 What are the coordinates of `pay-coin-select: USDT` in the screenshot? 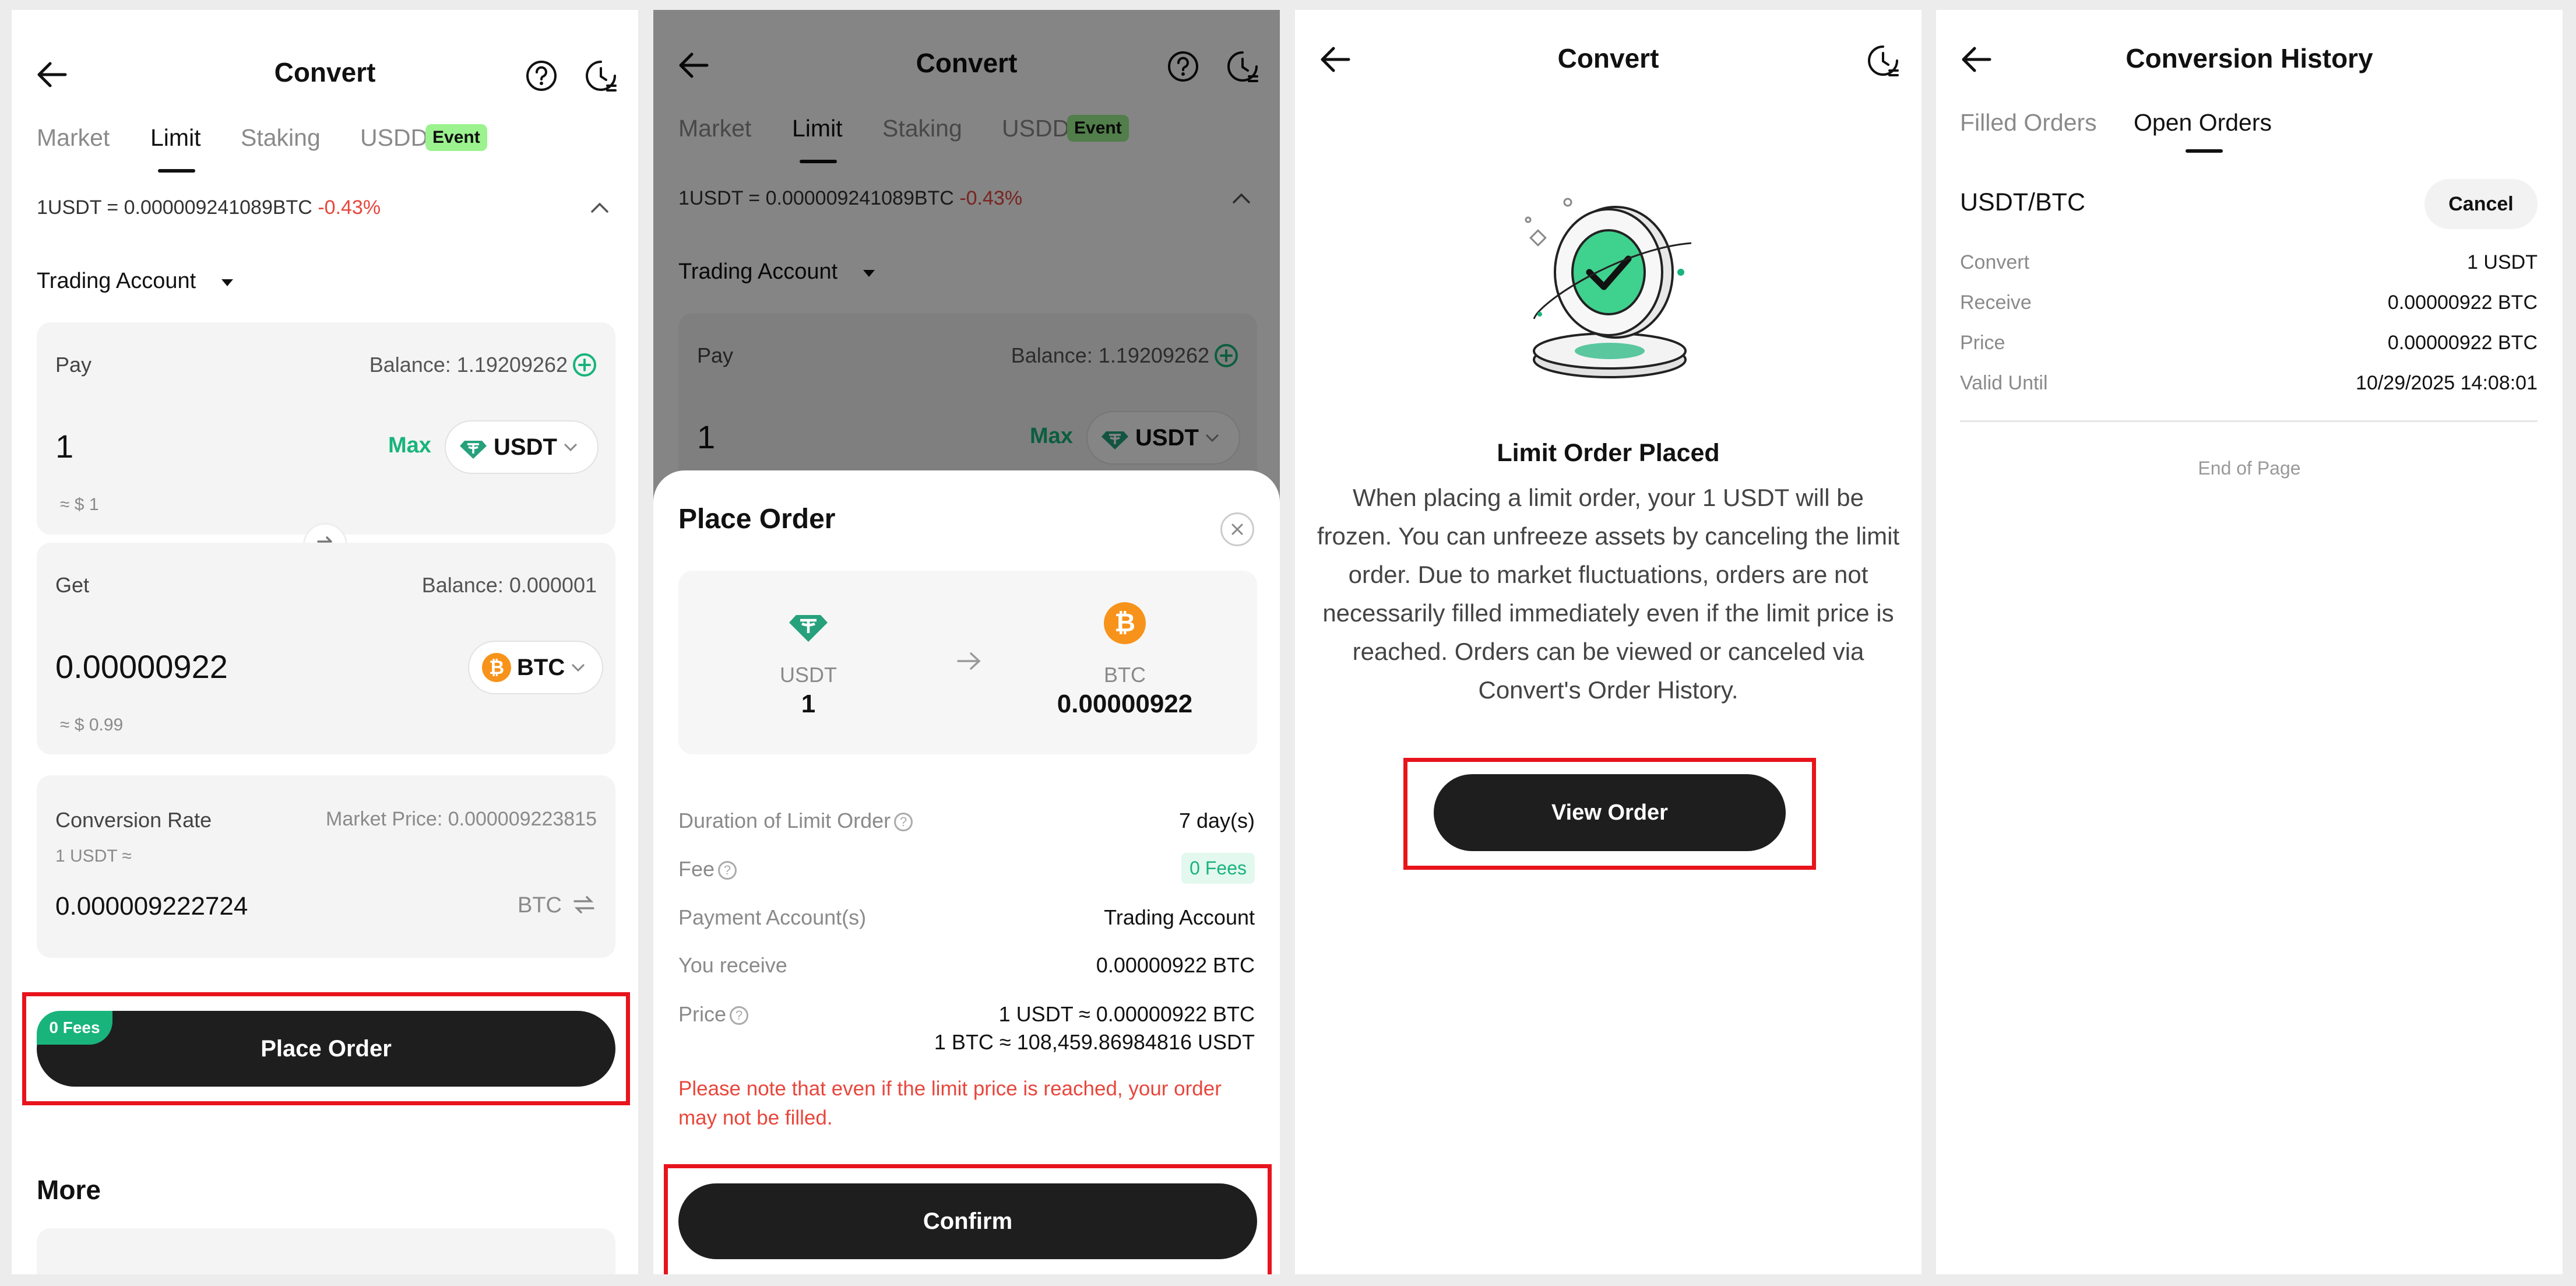 It's located at (522, 447).